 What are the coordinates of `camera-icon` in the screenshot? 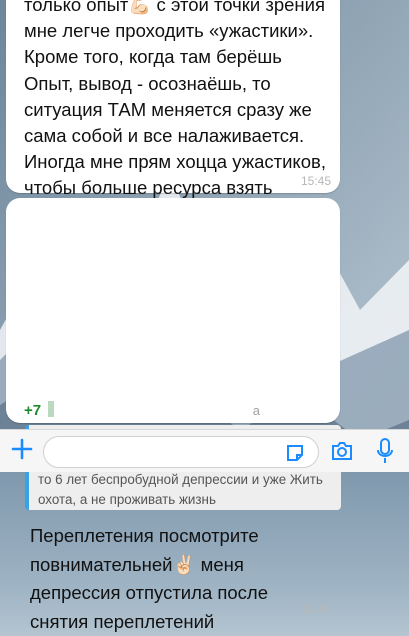 It's located at (342, 451).